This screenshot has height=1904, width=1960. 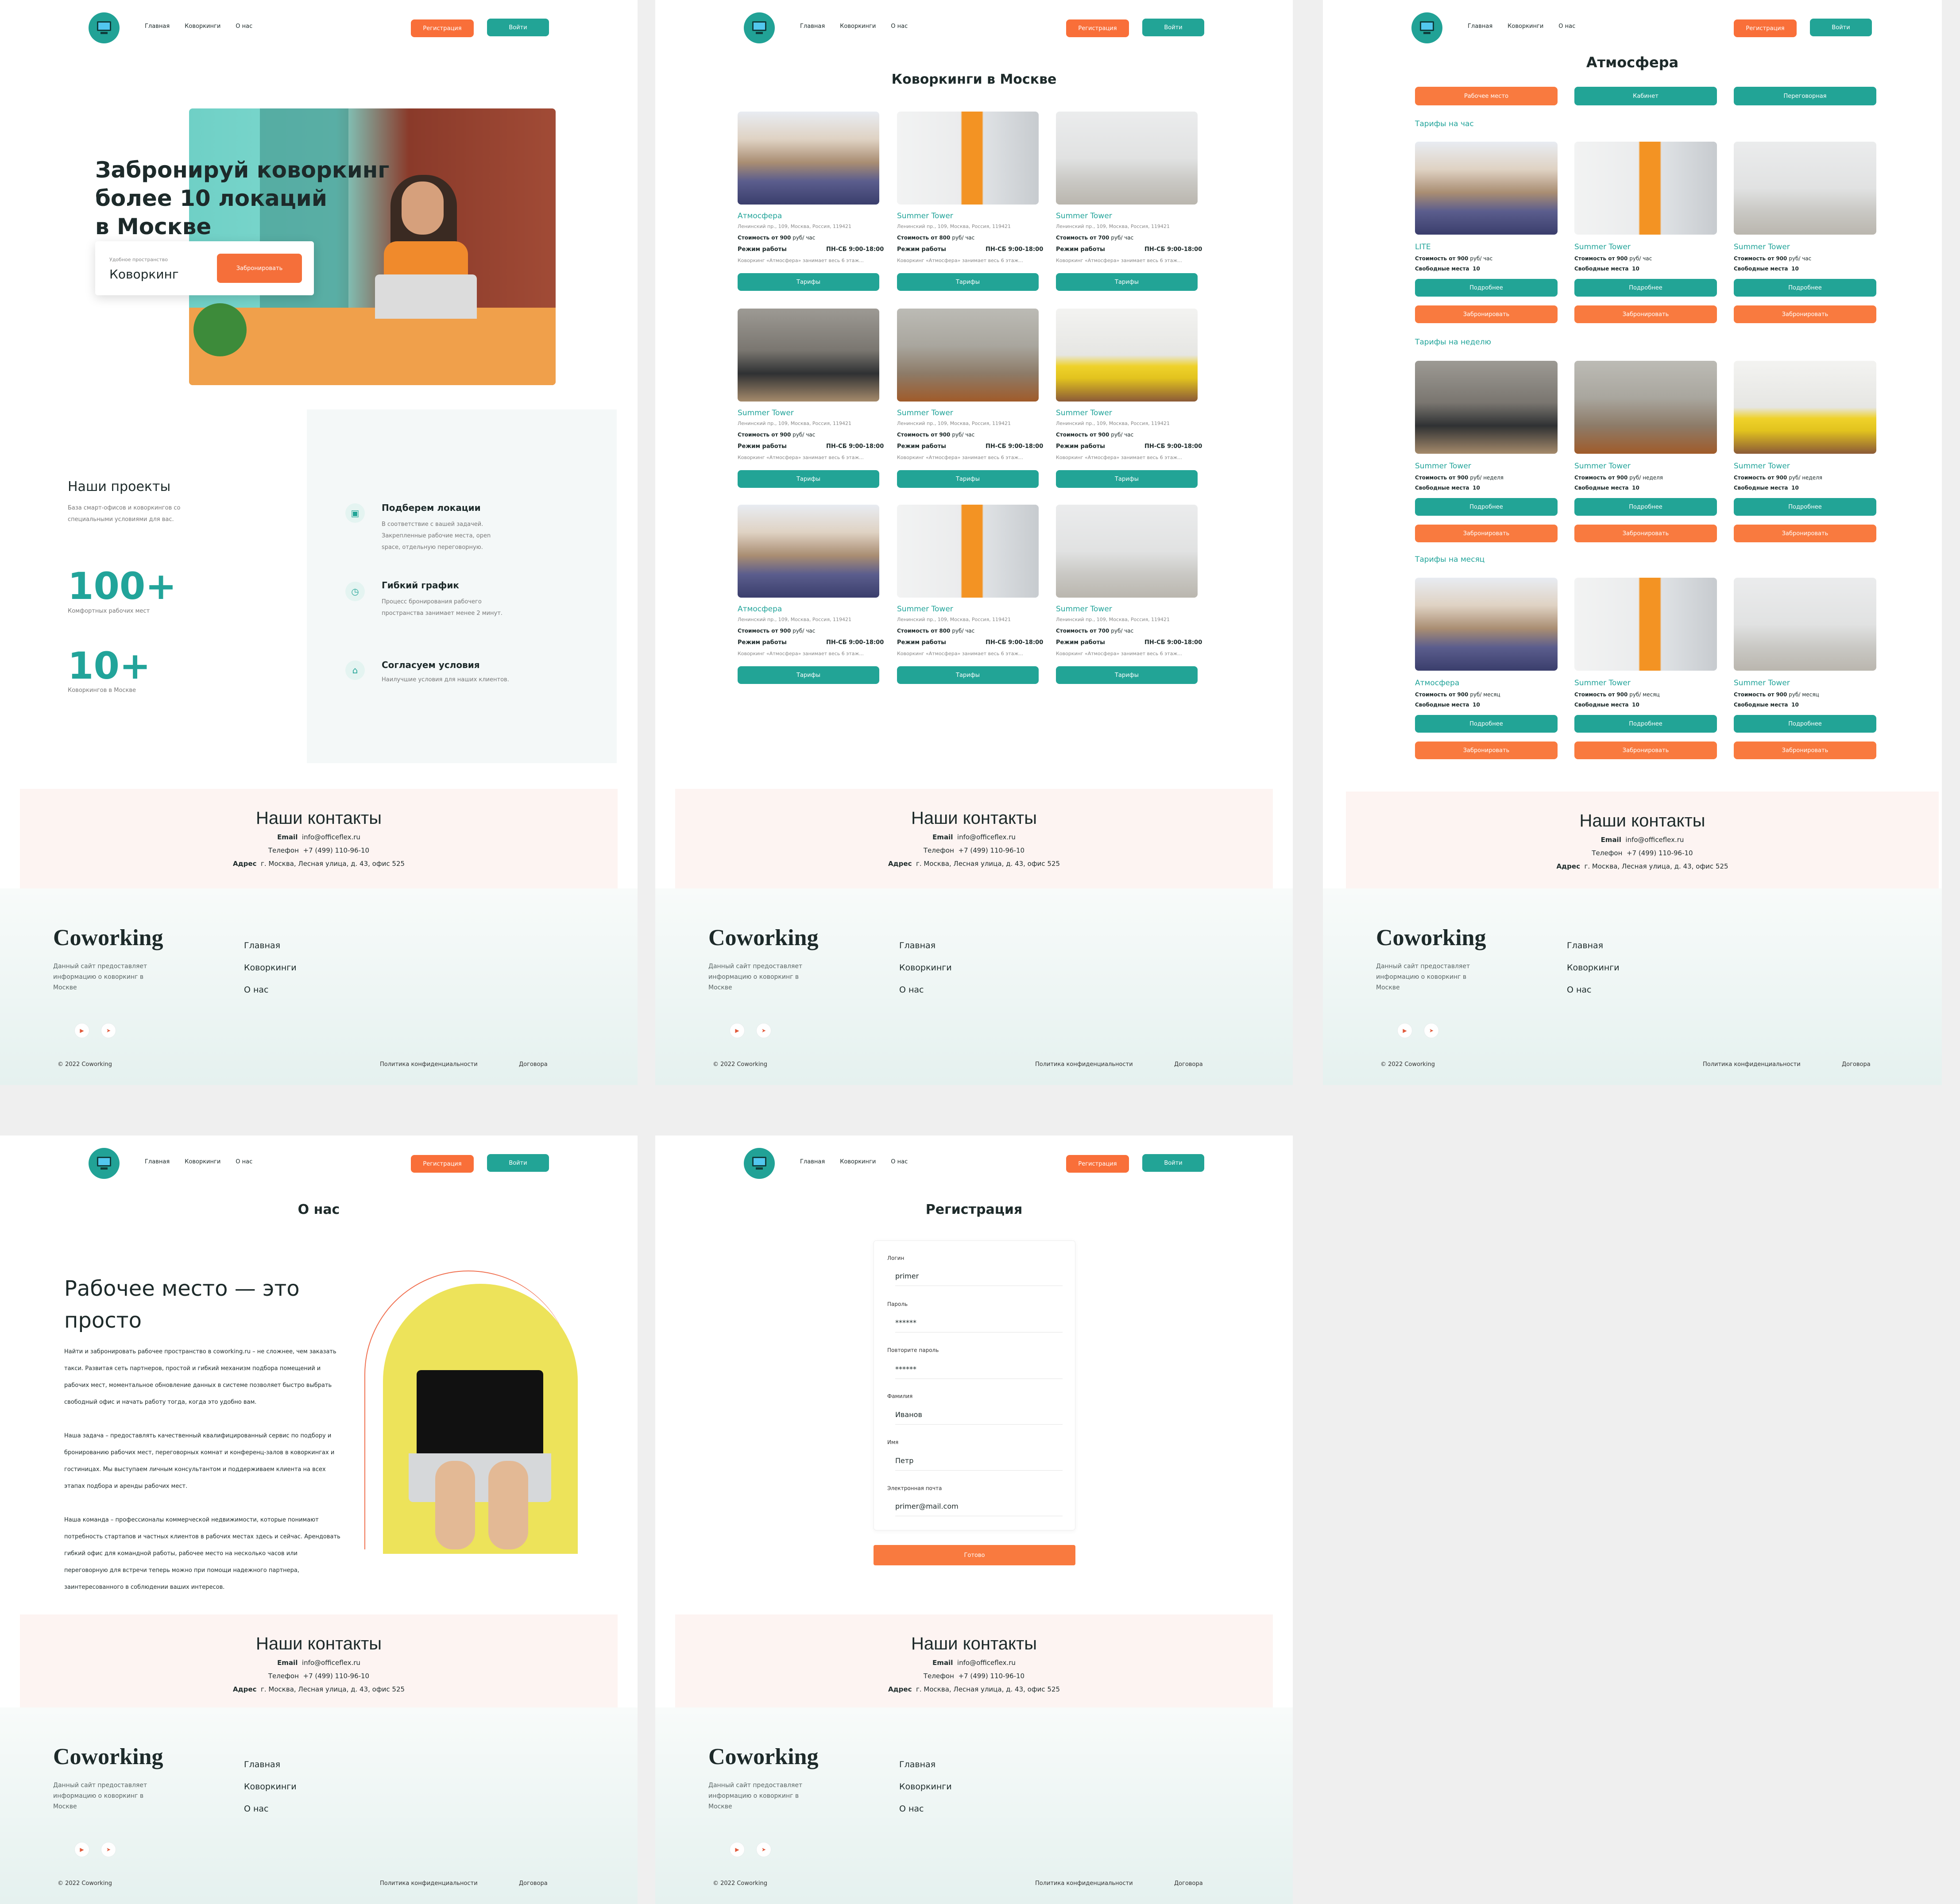 What do you see at coordinates (979, 1464) in the screenshot?
I see `name-input: Петр` at bounding box center [979, 1464].